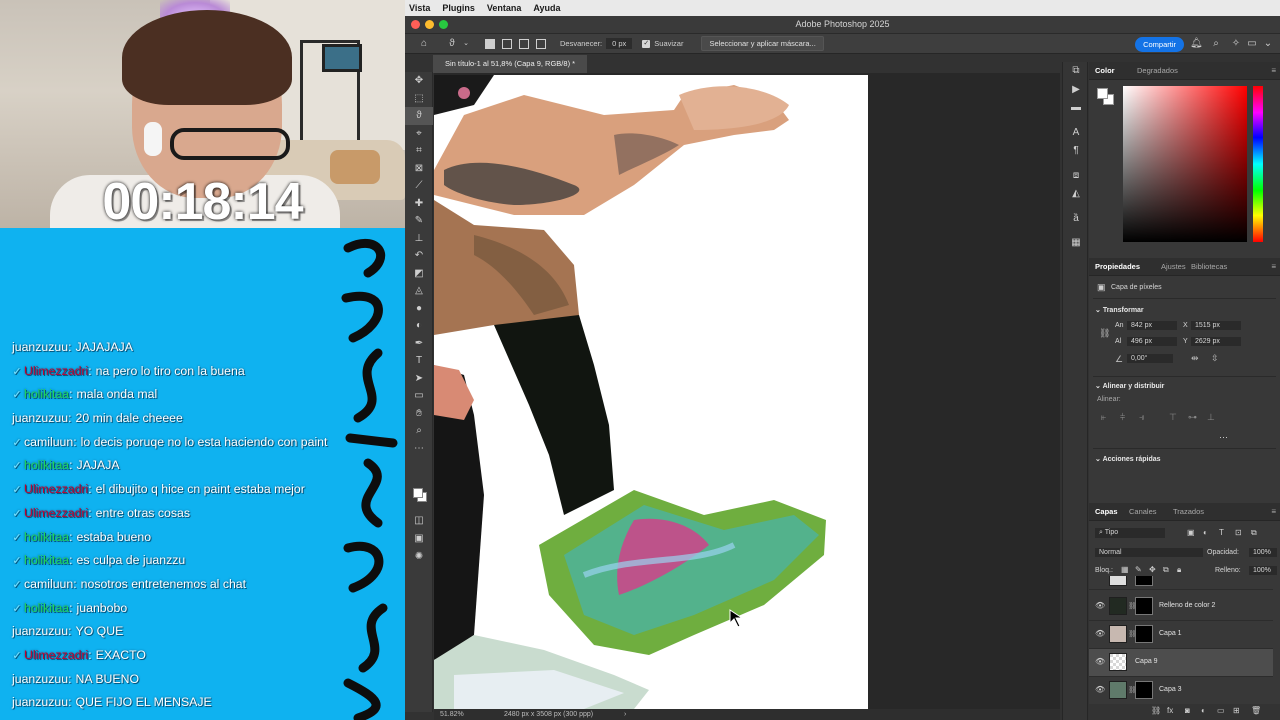 The height and width of the screenshot is (720, 1280). Describe the element at coordinates (419, 379) in the screenshot. I see `path-selection-tool-icon: ➤` at that location.